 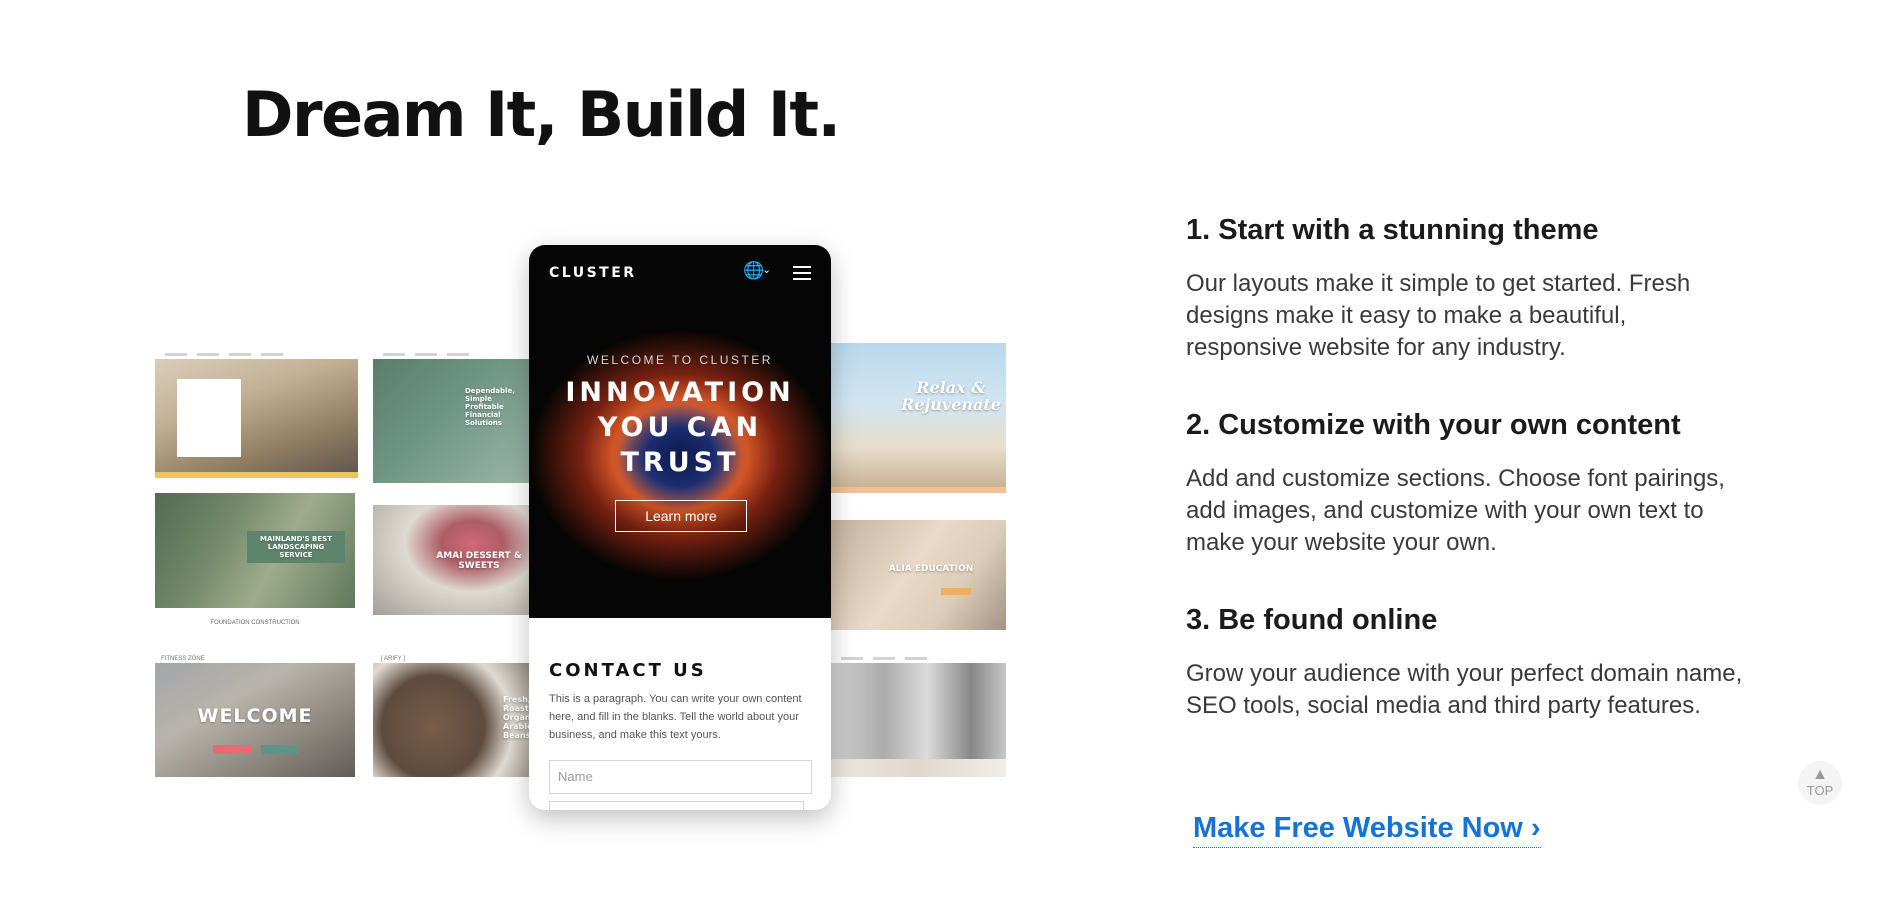 I want to click on thumbnail-title: AMAI DESSERT & SWEETS, so click(x=479, y=561).